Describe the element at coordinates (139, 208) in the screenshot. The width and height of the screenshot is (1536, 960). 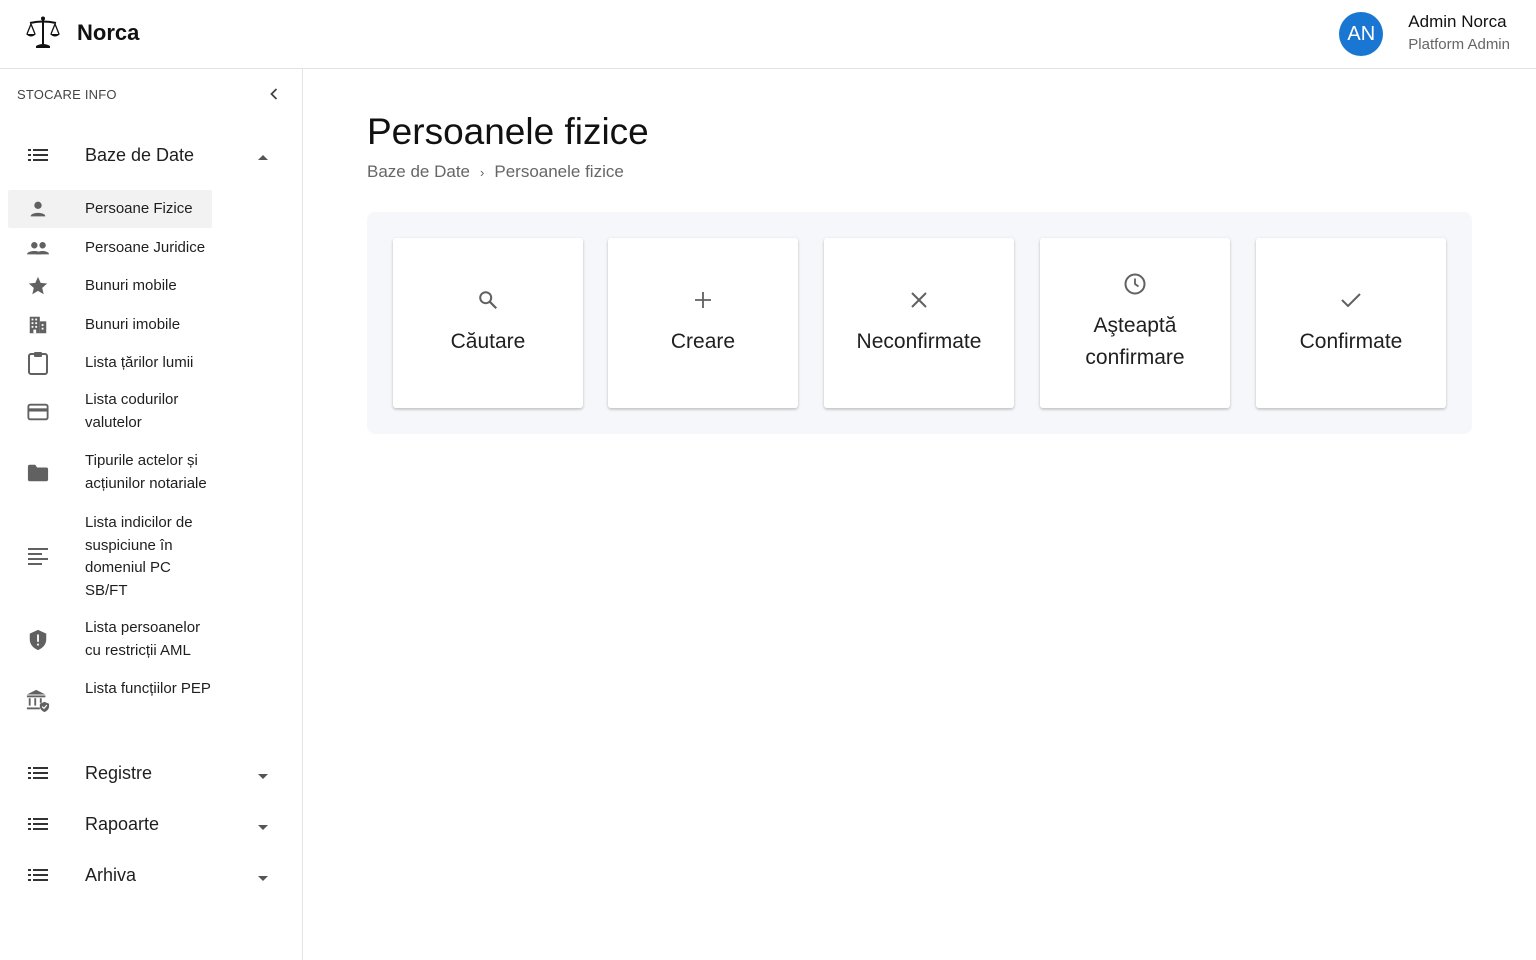
I see `sidebar-item-label: Persoane Fizice` at that location.